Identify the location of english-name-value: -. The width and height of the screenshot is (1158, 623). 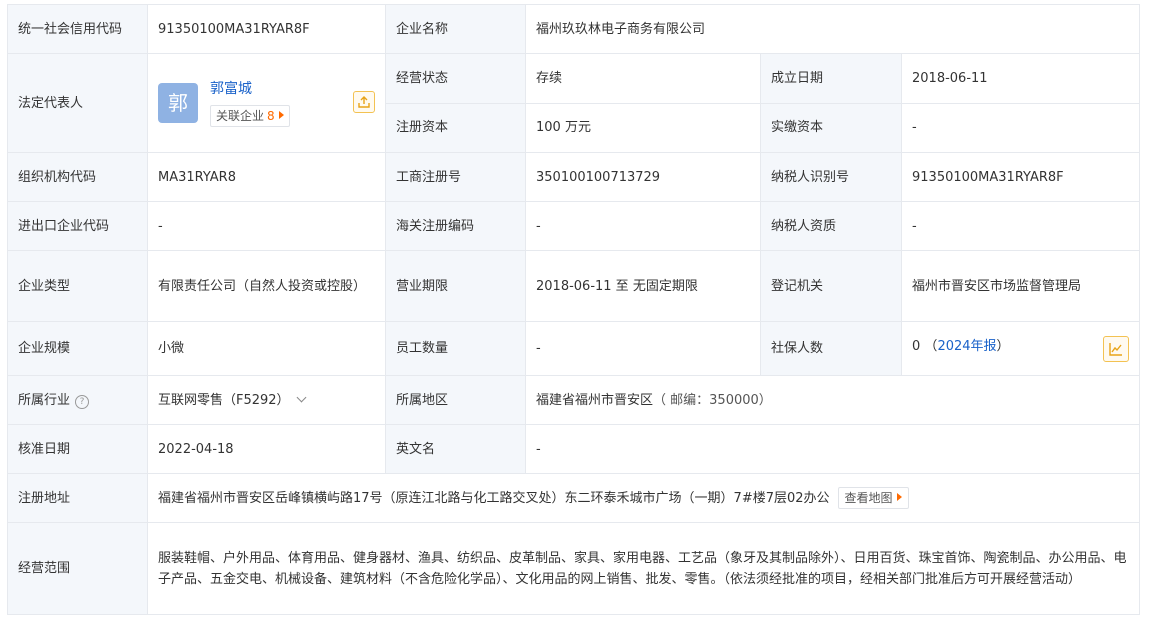
(832, 449).